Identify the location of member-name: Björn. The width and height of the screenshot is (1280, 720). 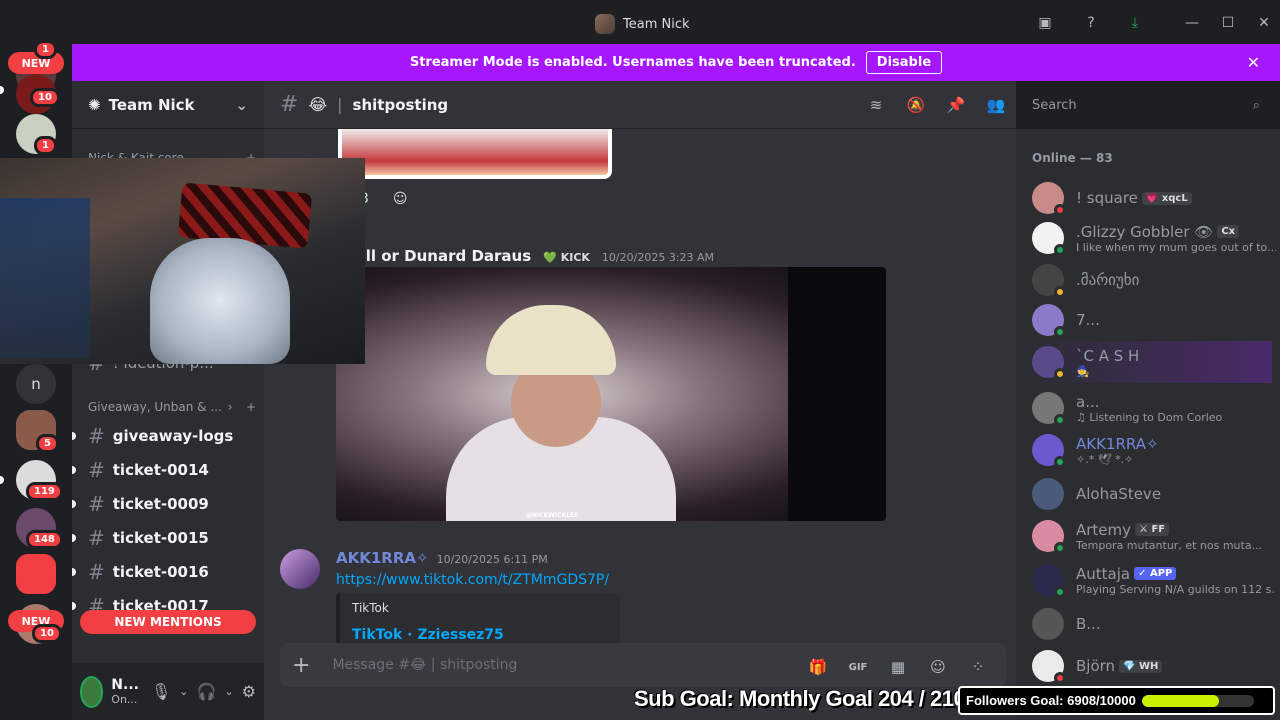
(1096, 666).